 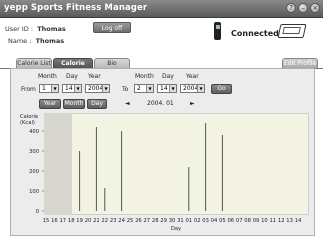 I want to click on y-tick-label: 300, so click(x=34, y=152).